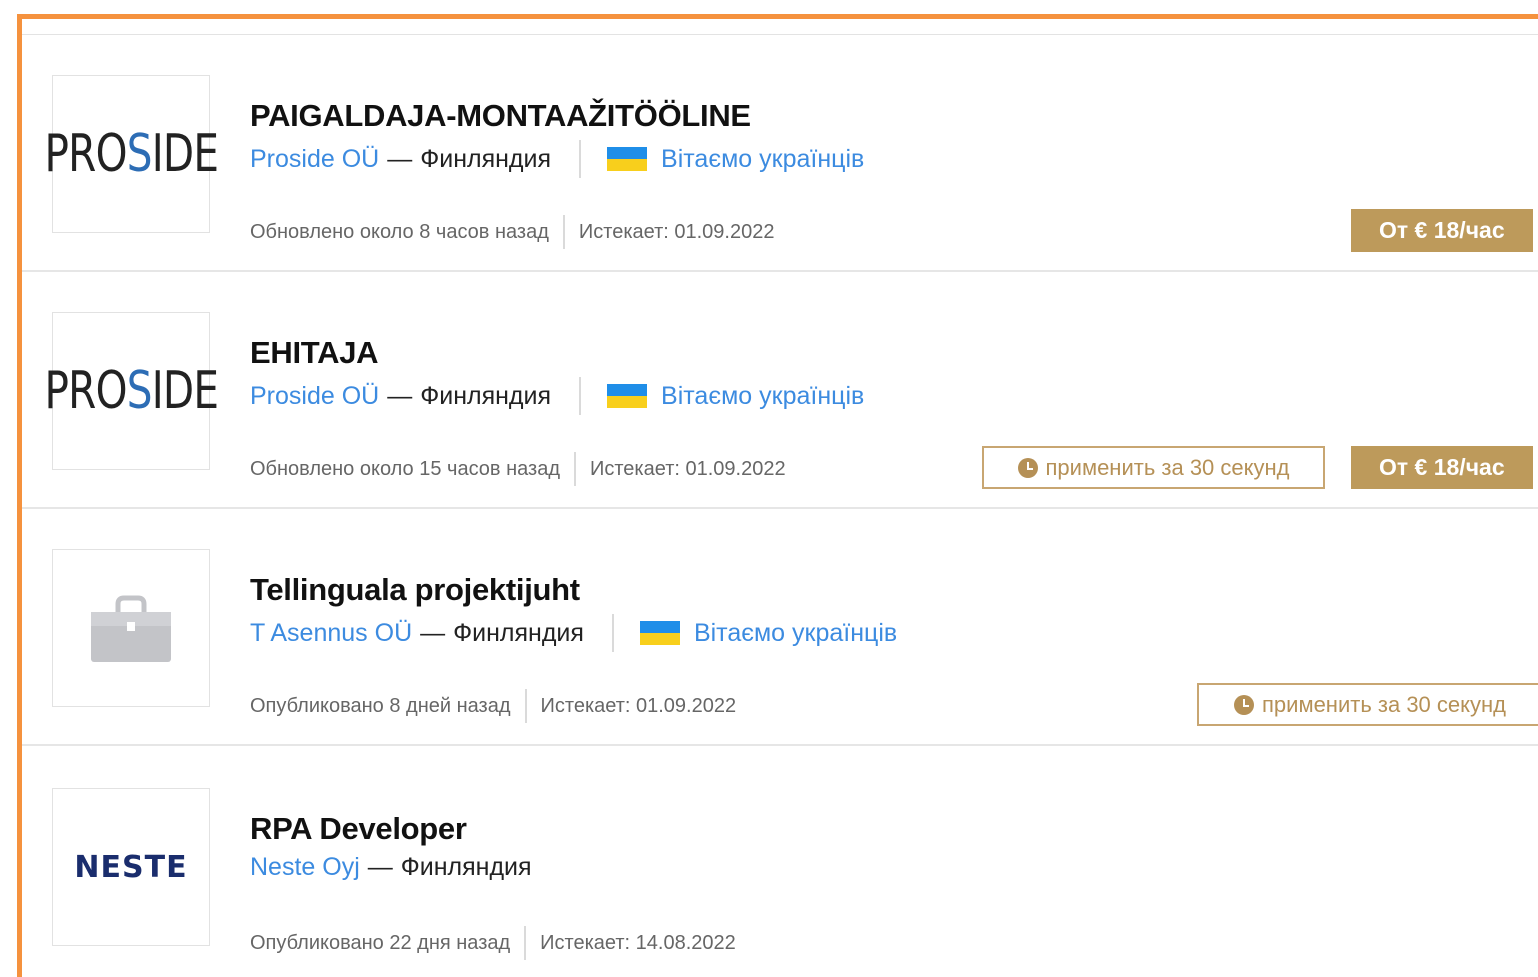 The width and height of the screenshot is (1538, 977). I want to click on published-text: Опубликовано 8 дней назад, so click(380, 705).